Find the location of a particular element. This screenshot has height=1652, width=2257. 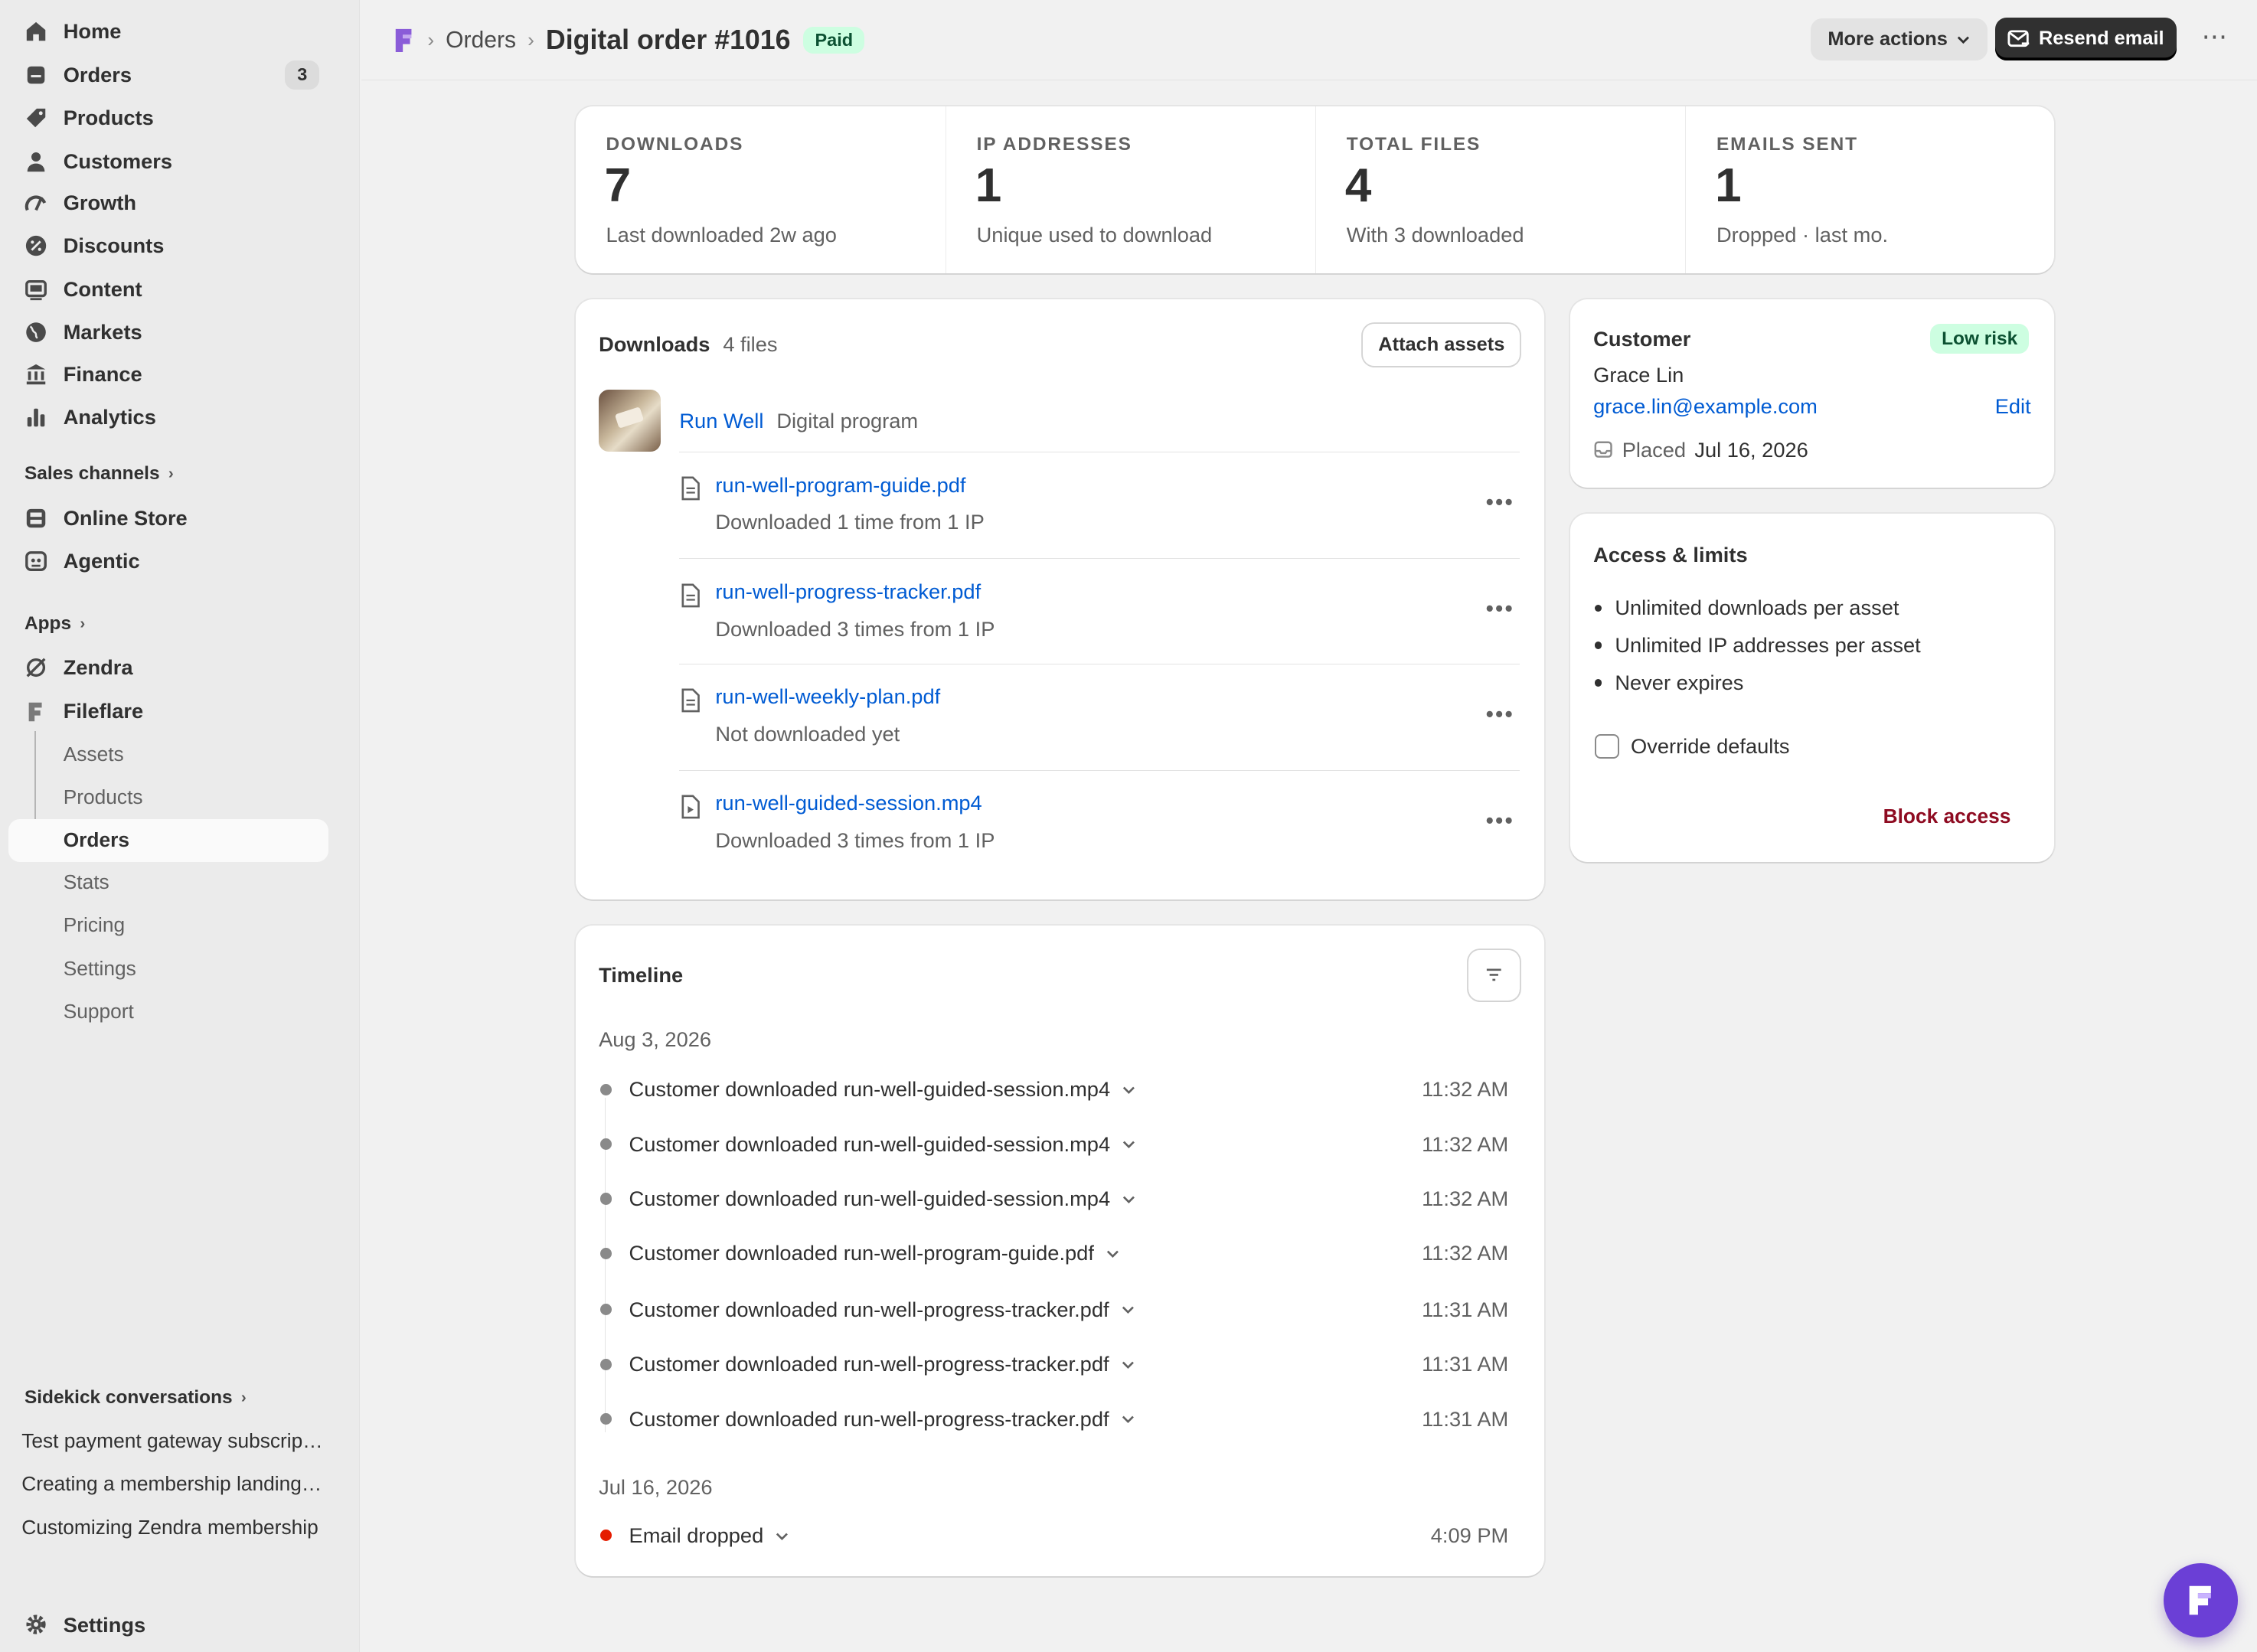

downloads-title: Downloads is located at coordinates (654, 344).